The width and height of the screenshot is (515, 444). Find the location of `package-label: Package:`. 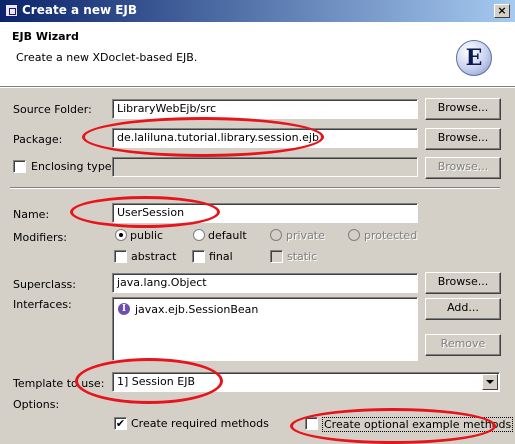

package-label: Package: is located at coordinates (38, 139).